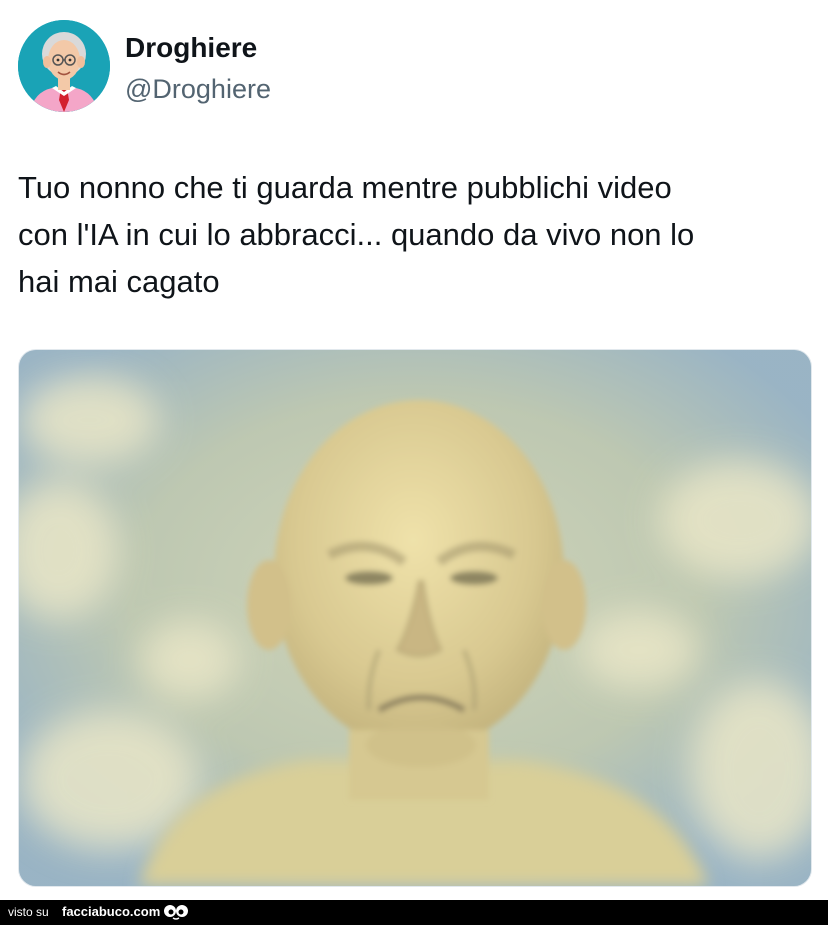 Image resolution: width=828 pixels, height=925 pixels. I want to click on watermark-prefix: visto su, so click(28, 912).